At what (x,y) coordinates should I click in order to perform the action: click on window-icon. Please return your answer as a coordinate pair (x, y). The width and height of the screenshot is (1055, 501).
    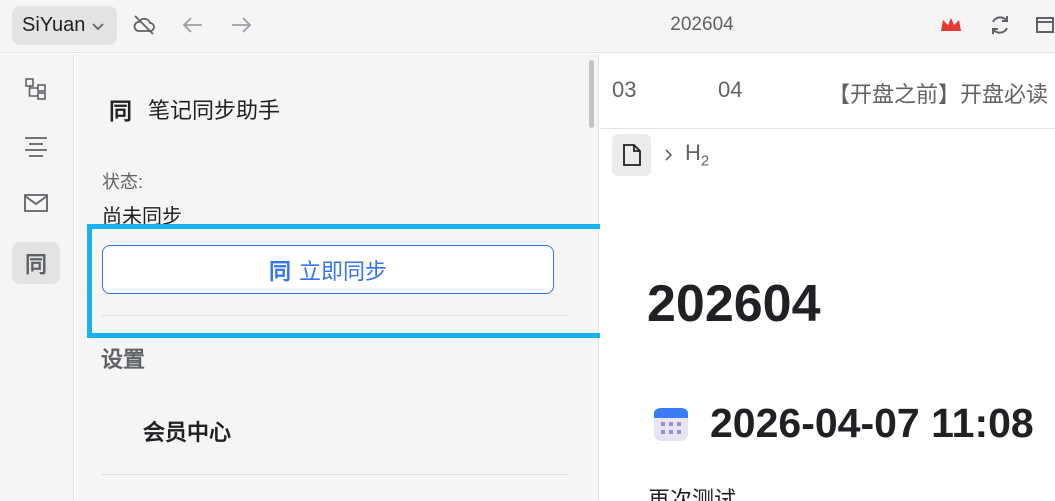
    Looking at the image, I should click on (1042, 25).